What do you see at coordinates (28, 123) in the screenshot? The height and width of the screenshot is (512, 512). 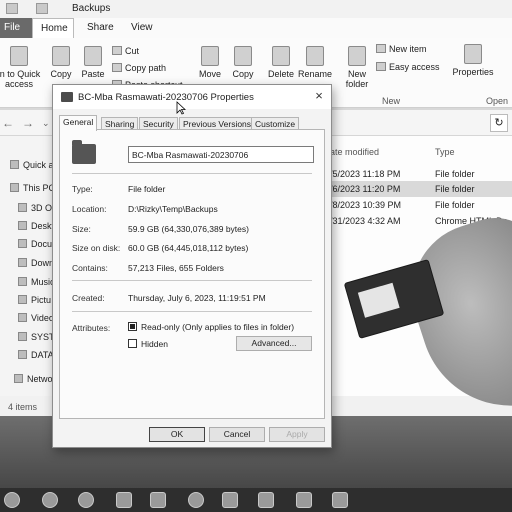 I see `forward-arrow-icon: →` at bounding box center [28, 123].